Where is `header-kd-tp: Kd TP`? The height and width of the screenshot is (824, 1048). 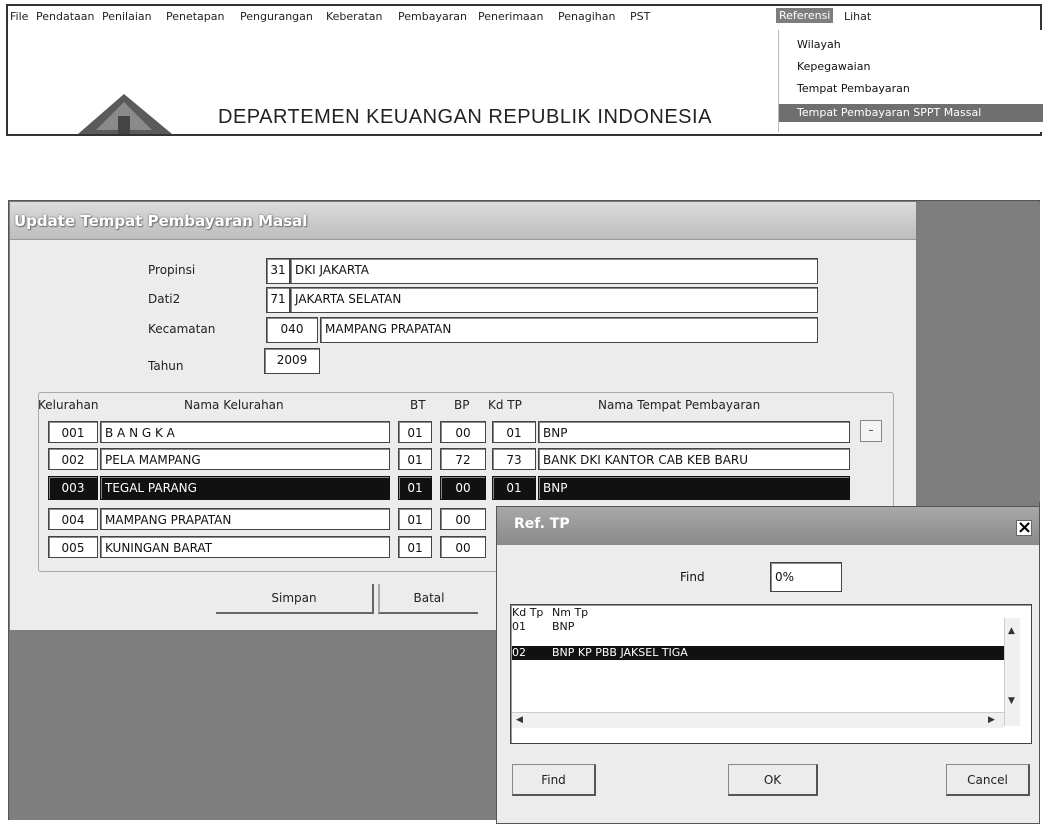 header-kd-tp: Kd TP is located at coordinates (505, 405).